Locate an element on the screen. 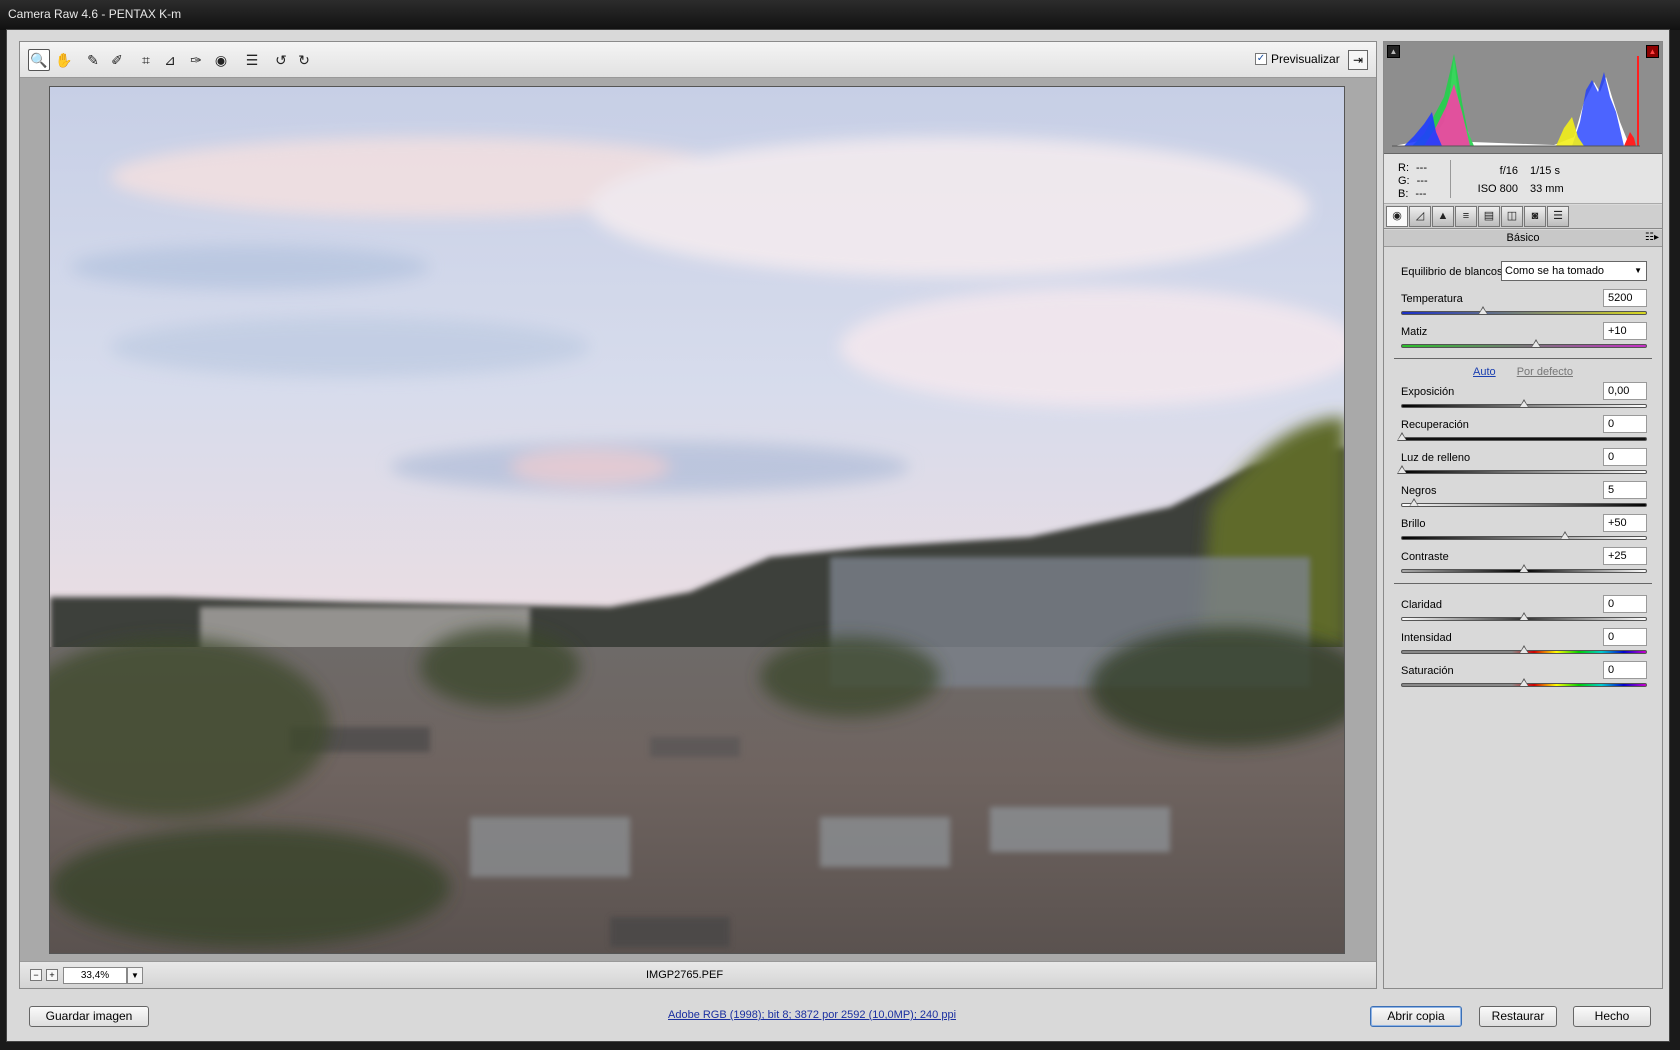  camera-info: f/16 1/15 s ISO 800 33 mm is located at coordinates (1520, 180).